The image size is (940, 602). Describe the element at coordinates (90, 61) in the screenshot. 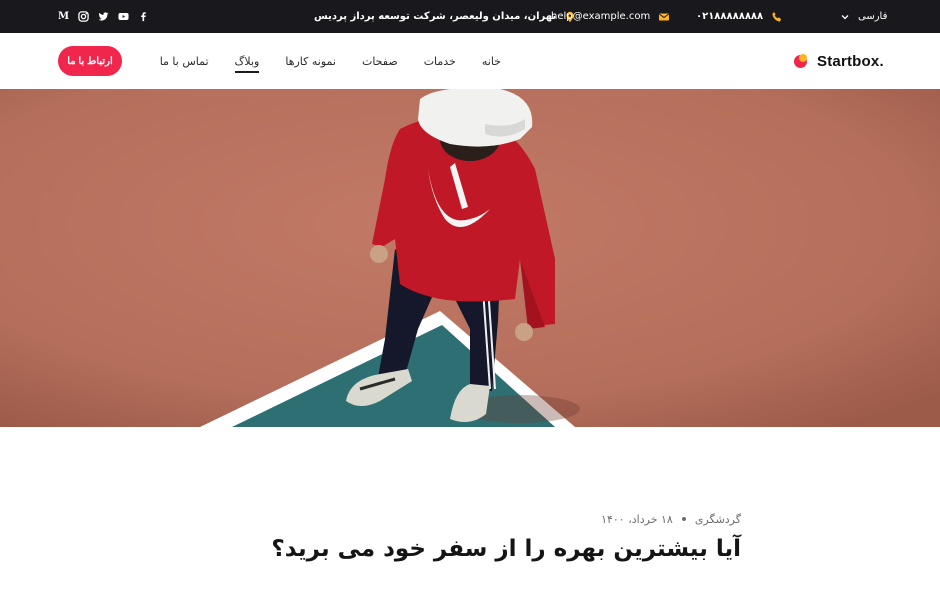

I see `contact-us-button: ارتباط با ما` at that location.